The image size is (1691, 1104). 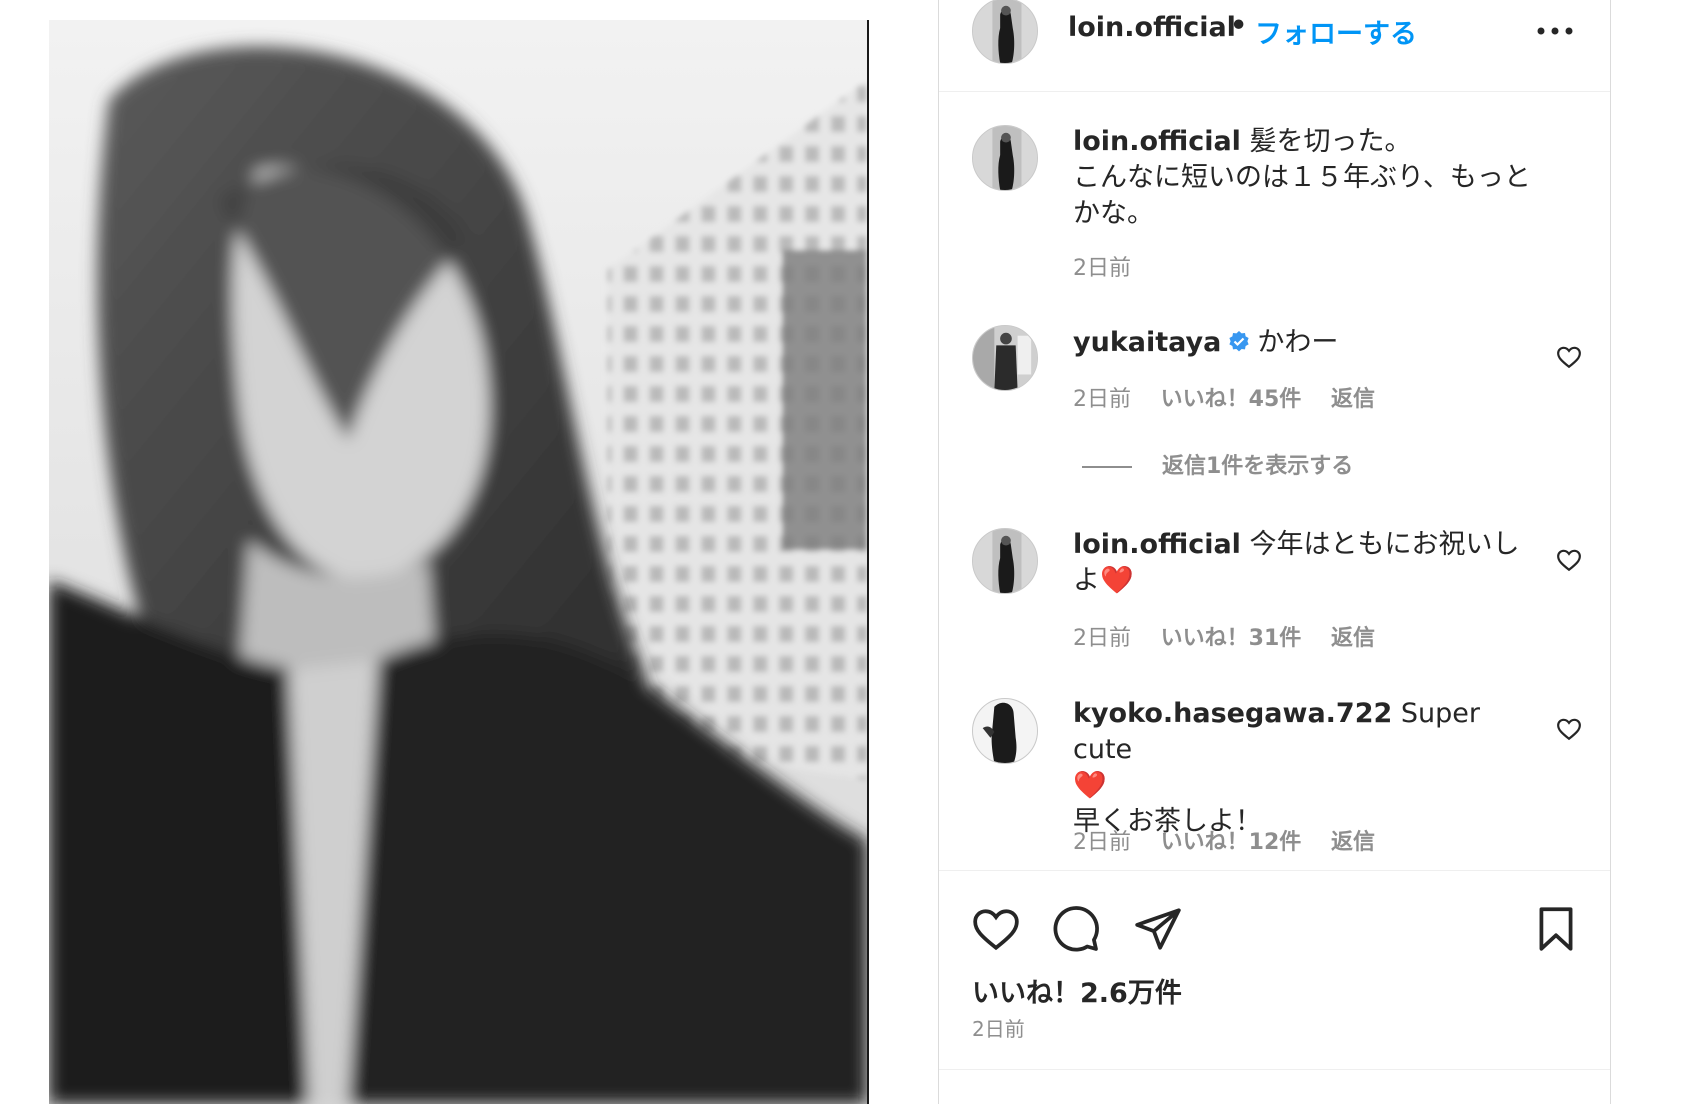 What do you see at coordinates (1231, 638) in the screenshot?
I see `comment-likes: いいね！31件` at bounding box center [1231, 638].